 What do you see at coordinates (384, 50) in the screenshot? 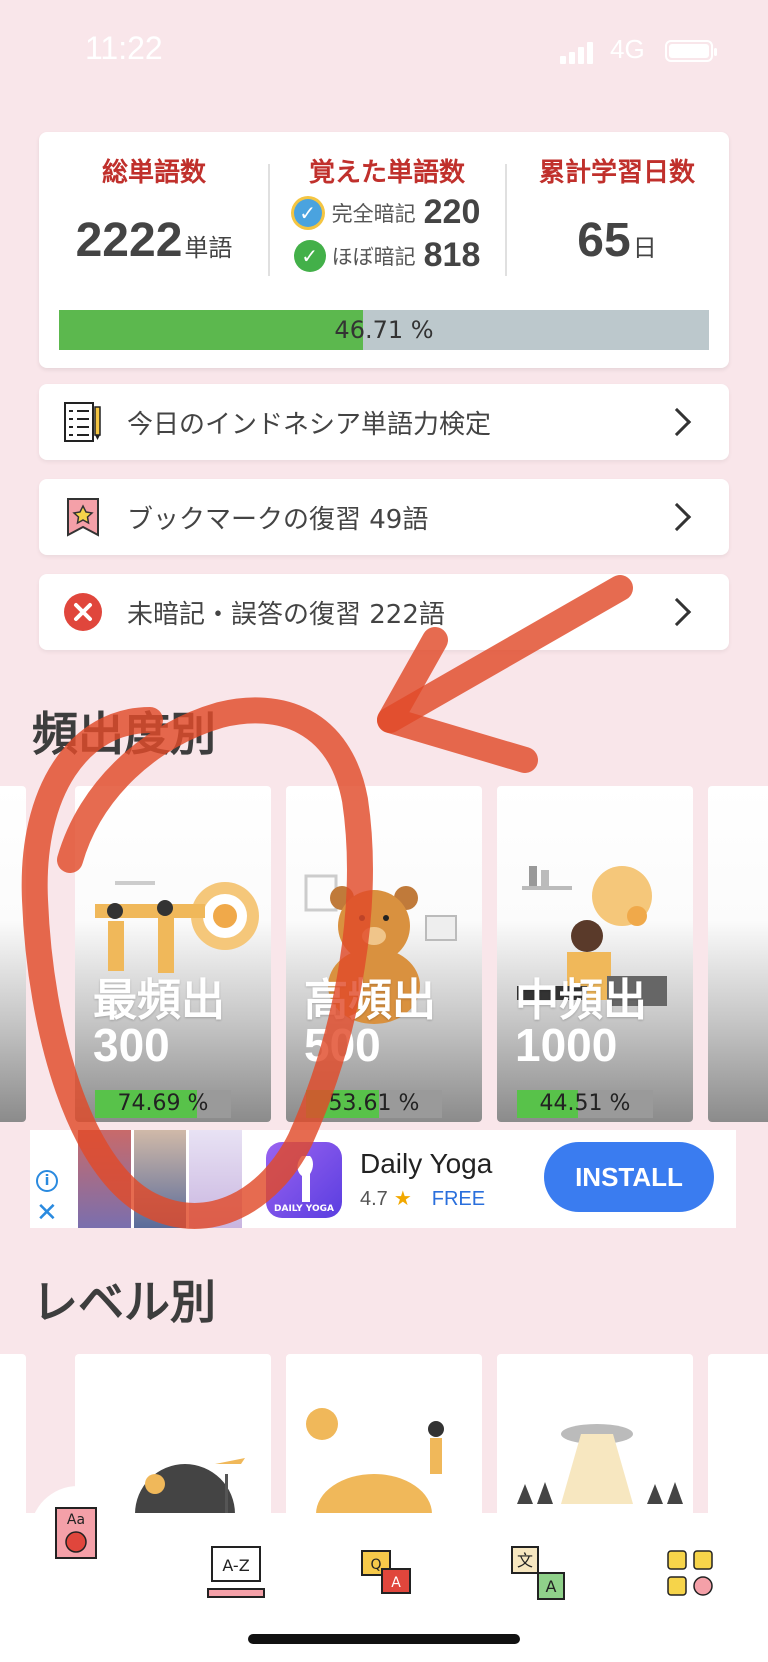
I see `status-bar: 11:22 4G` at bounding box center [384, 50].